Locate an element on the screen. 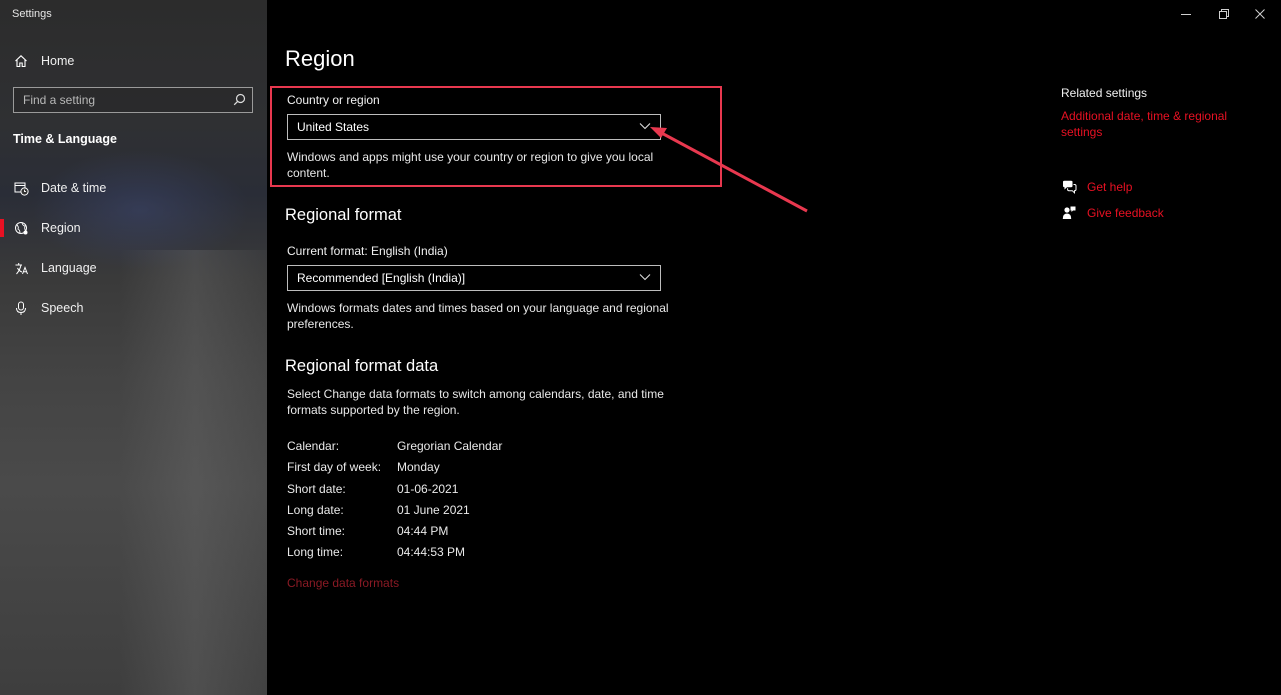 This screenshot has width=1281, height=695. regional-format-data-heading: Regional format data is located at coordinates (362, 366).